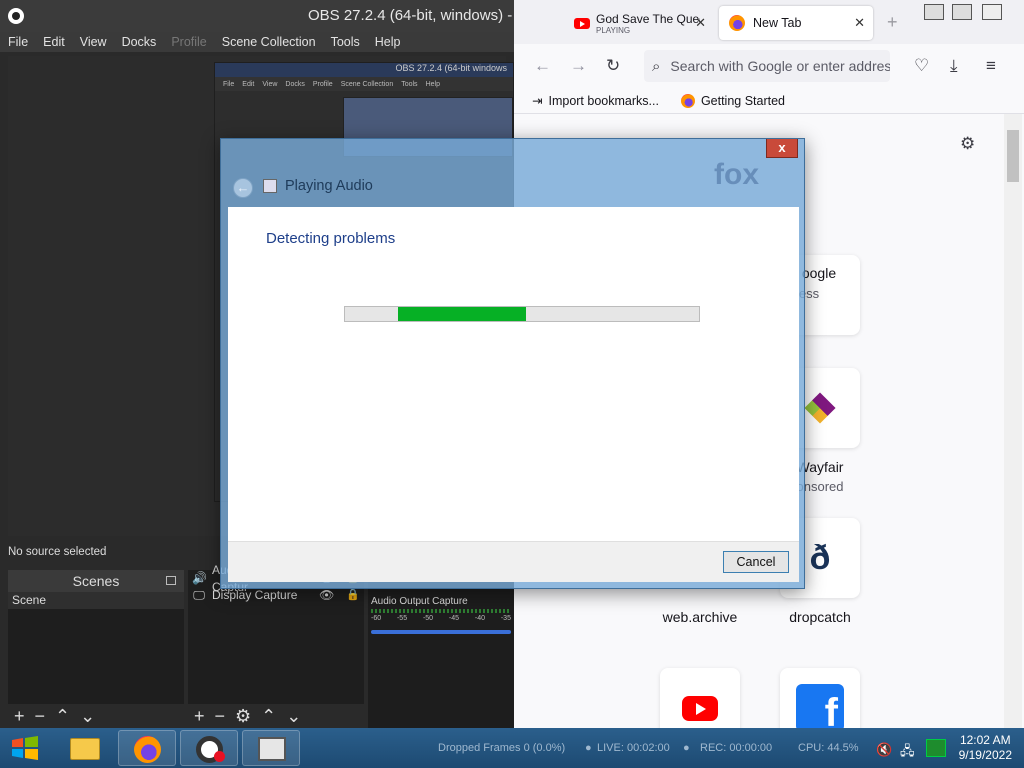 This screenshot has width=1024, height=768. What do you see at coordinates (270, 84) in the screenshot?
I see `preview-menu-item: View` at bounding box center [270, 84].